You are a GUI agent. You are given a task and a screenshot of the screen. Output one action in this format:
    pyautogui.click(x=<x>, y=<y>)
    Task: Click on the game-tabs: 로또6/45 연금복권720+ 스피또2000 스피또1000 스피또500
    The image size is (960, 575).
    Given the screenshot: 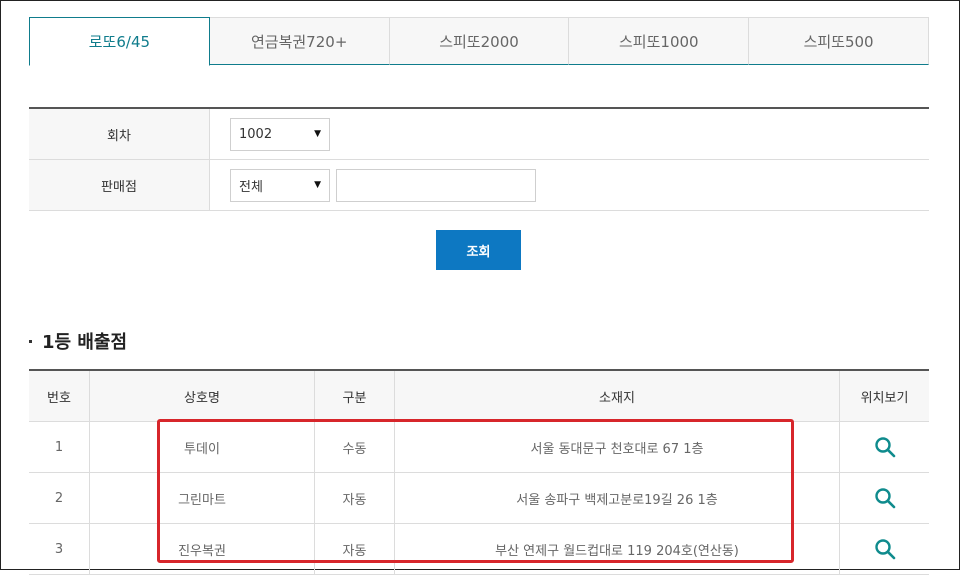 What is the action you would take?
    pyautogui.click(x=479, y=41)
    